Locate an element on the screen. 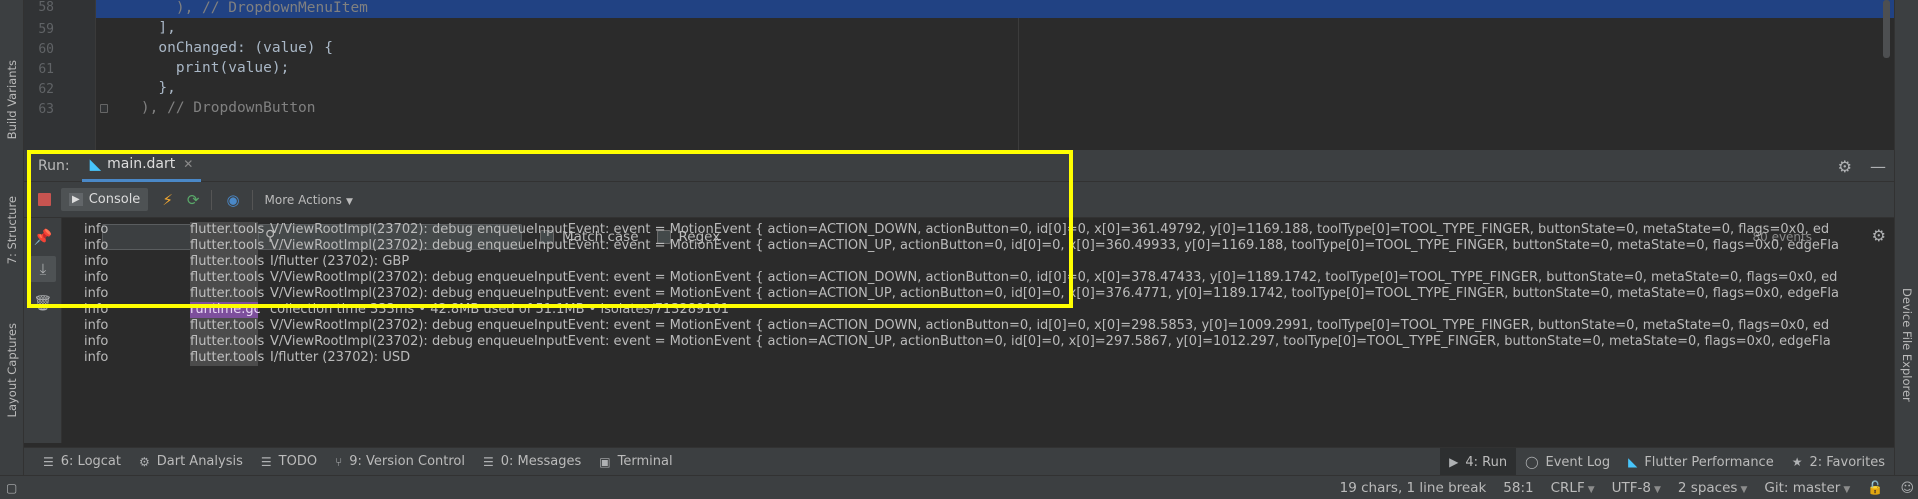 Image resolution: width=1918 pixels, height=499 pixels. devtools-icon: ◉ is located at coordinates (232, 200).